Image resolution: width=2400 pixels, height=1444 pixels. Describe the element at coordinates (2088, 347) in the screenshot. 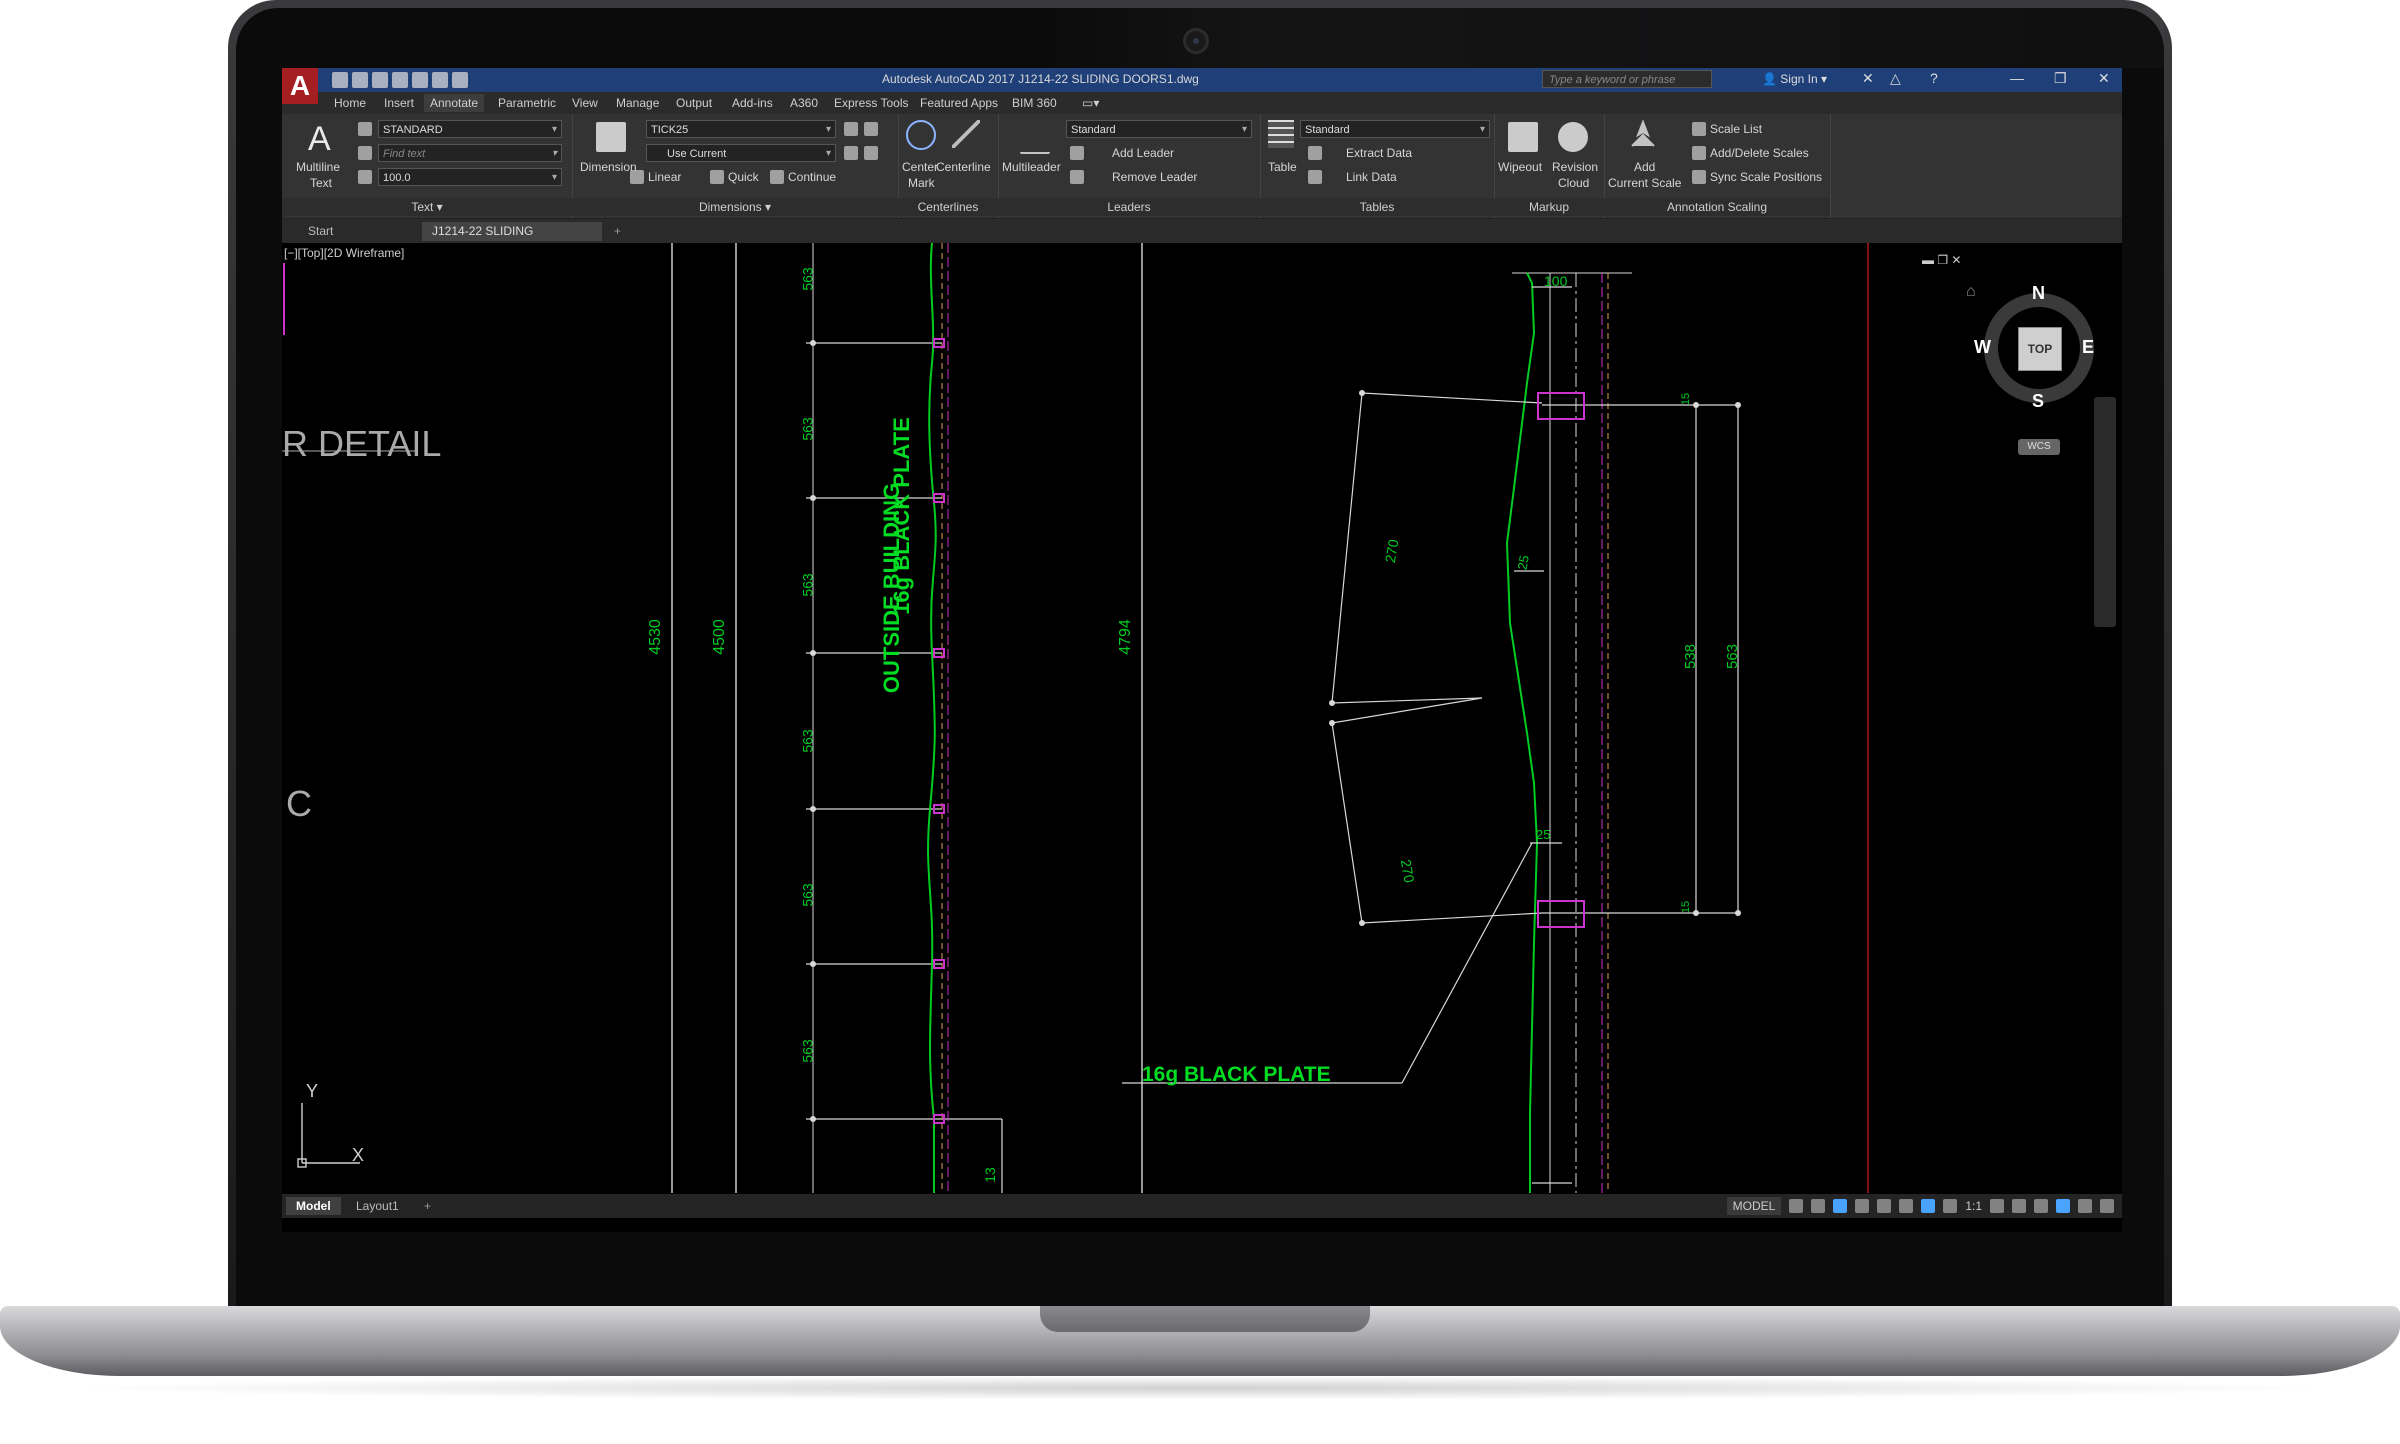

I see `compass-east: E` at that location.